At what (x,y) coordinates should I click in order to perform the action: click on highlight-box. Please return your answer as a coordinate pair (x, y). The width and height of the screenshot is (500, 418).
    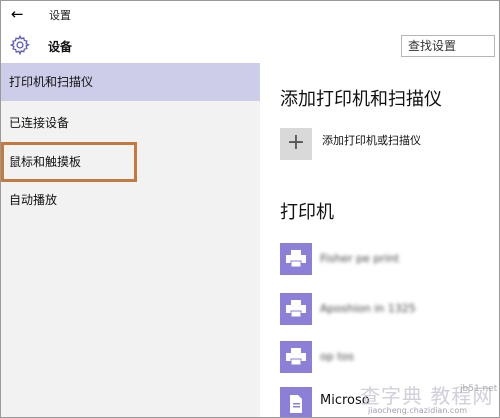
    Looking at the image, I should click on (69, 162).